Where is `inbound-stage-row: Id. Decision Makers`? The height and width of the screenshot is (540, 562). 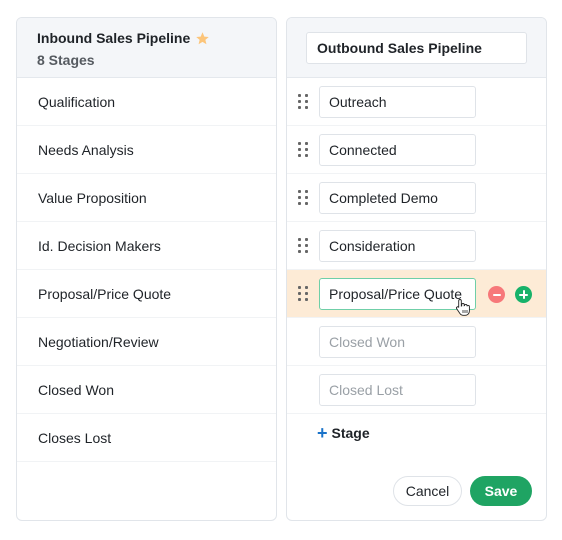 inbound-stage-row: Id. Decision Makers is located at coordinates (146, 246).